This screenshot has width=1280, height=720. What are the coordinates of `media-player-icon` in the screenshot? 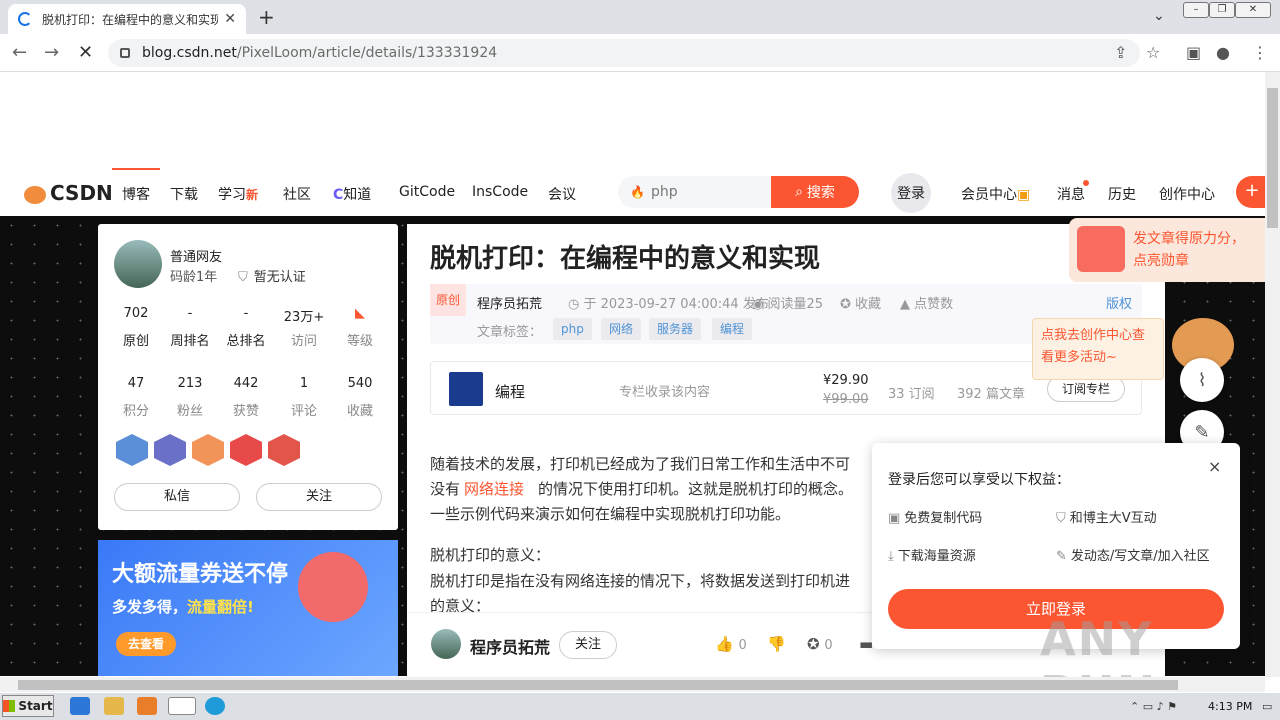 It's located at (147, 706).